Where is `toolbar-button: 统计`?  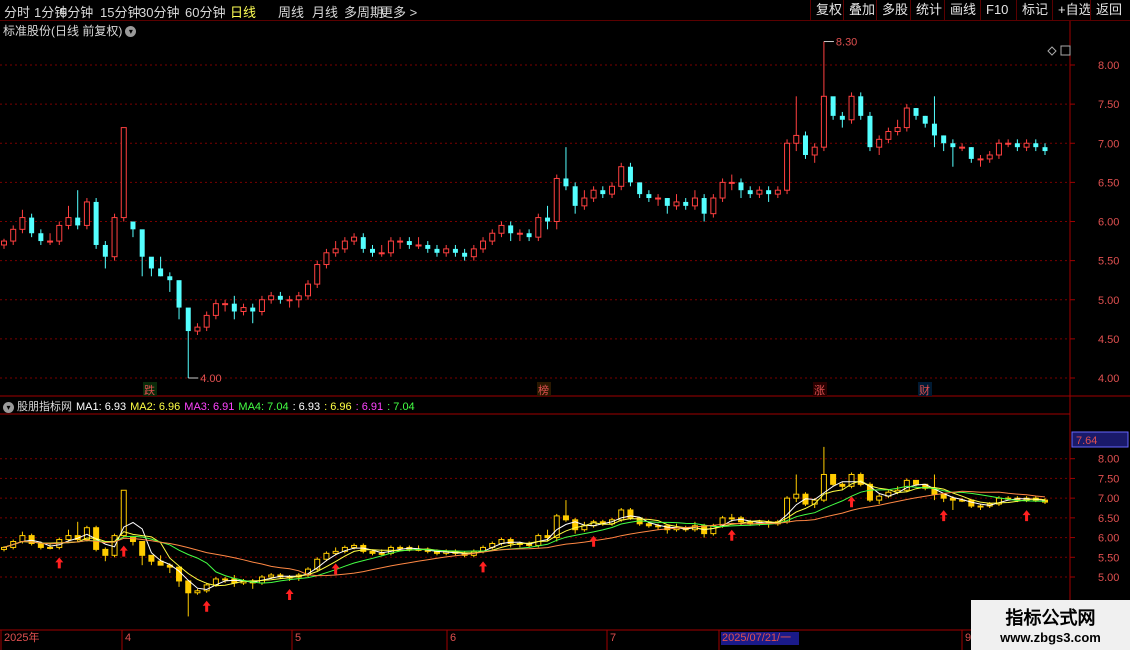 toolbar-button: 统计 is located at coordinates (928, 10).